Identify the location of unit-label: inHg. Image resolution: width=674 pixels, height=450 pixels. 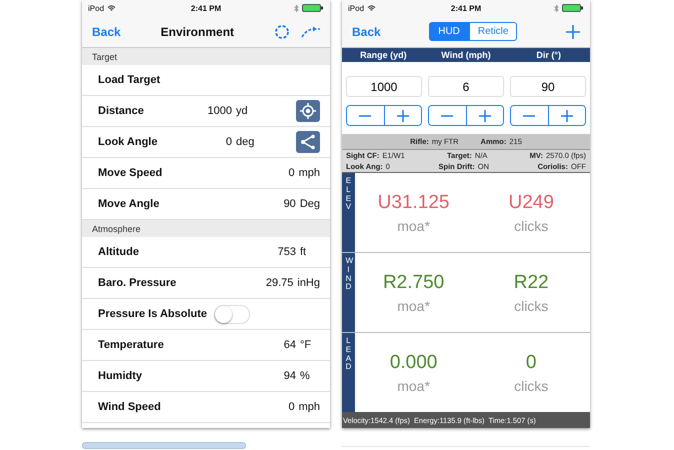
(308, 283).